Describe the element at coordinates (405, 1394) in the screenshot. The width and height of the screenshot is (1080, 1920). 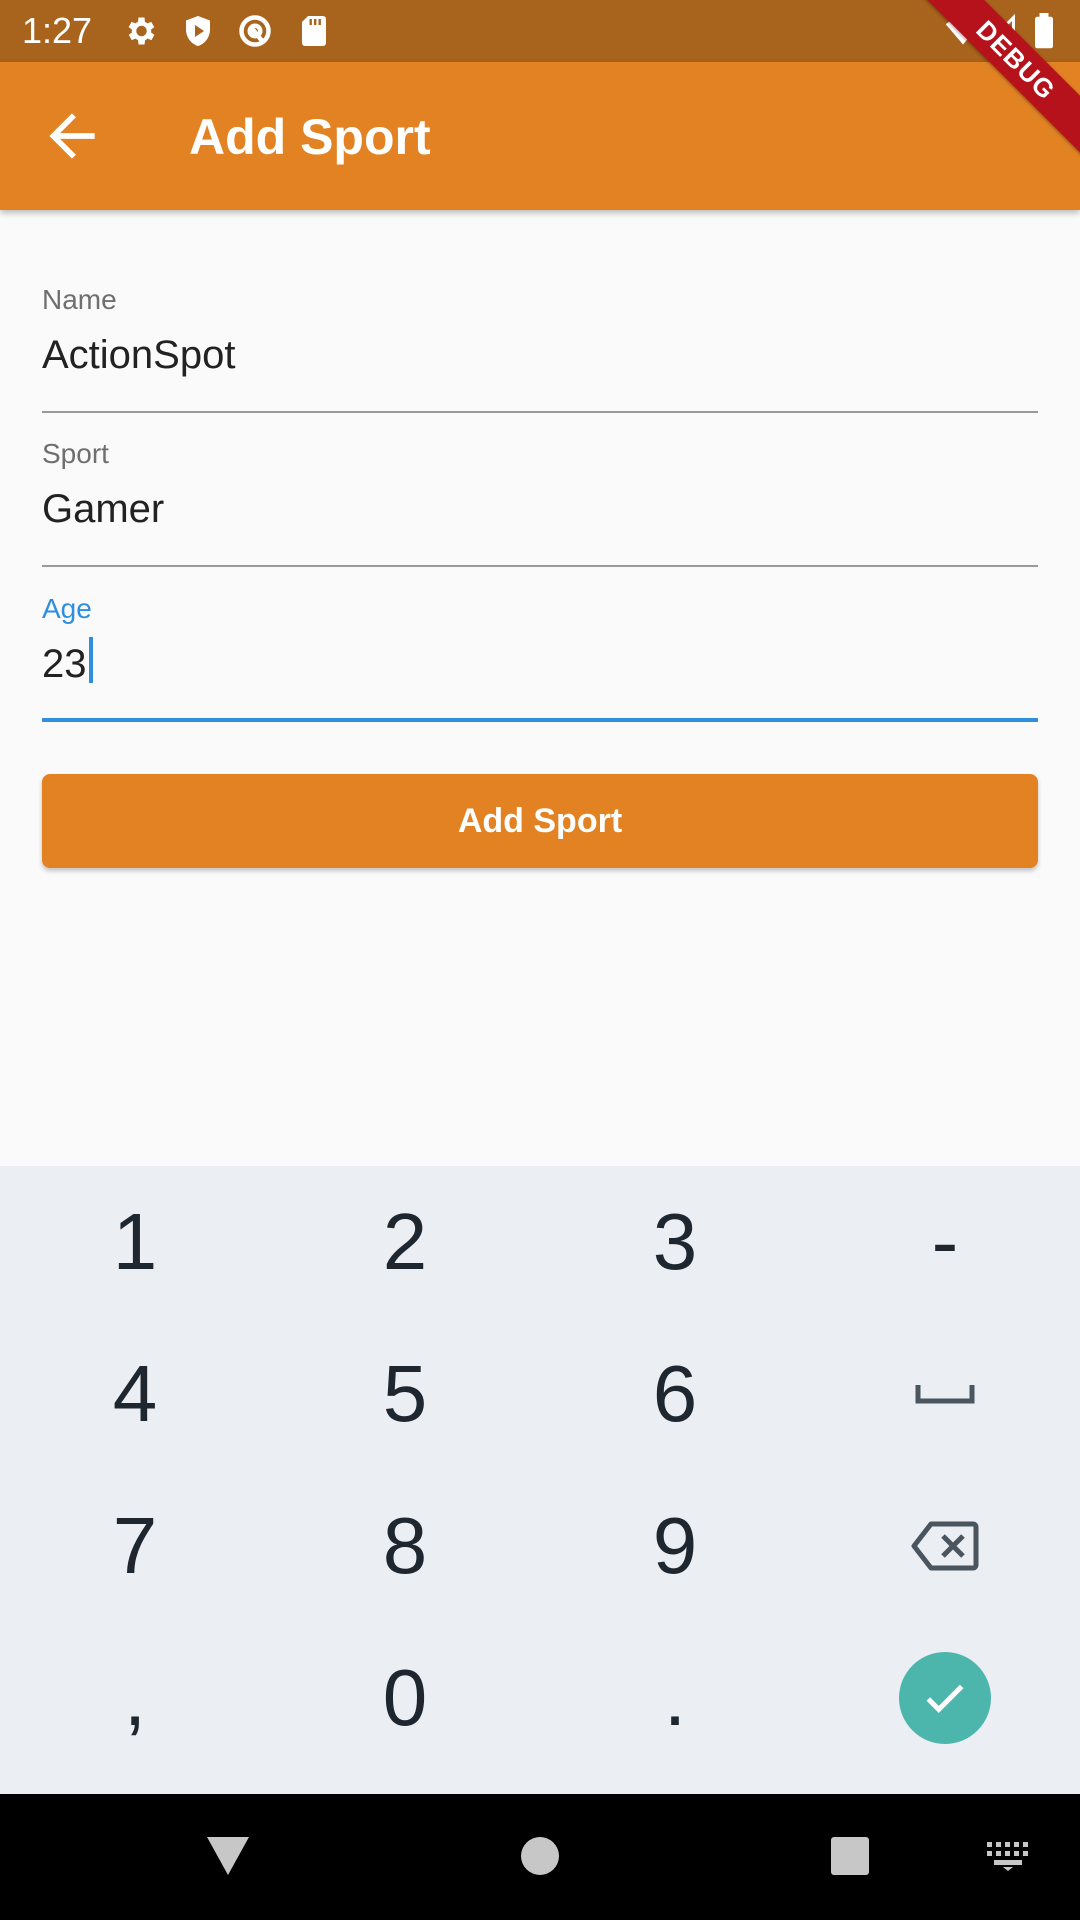
I see `key-5: 5` at that location.